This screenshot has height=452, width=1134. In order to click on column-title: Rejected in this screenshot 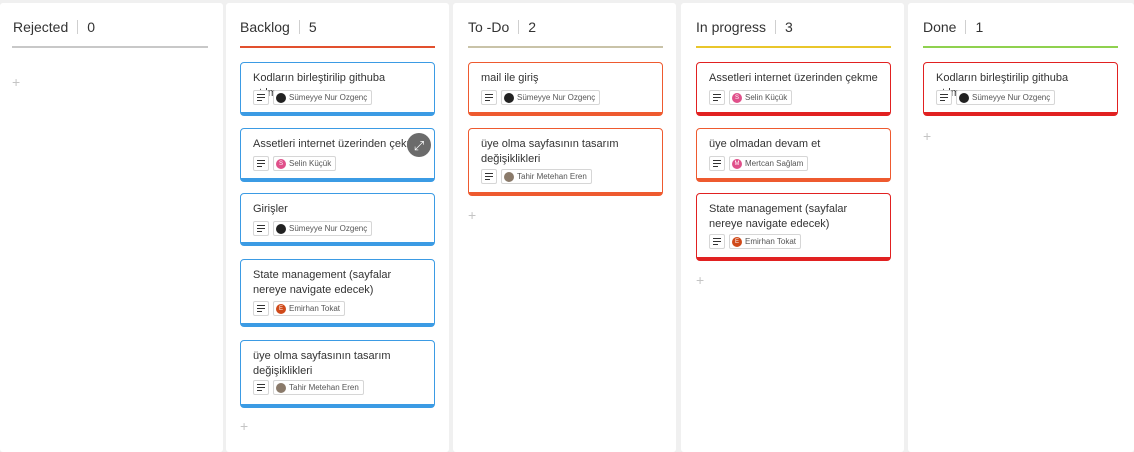, I will do `click(41, 27)`.